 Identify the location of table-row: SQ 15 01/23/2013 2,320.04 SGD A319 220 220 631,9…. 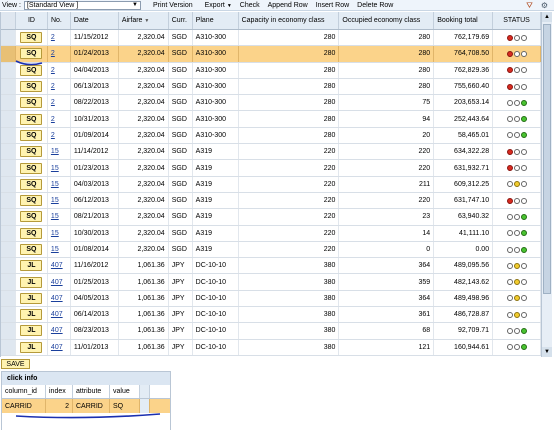
(271, 168).